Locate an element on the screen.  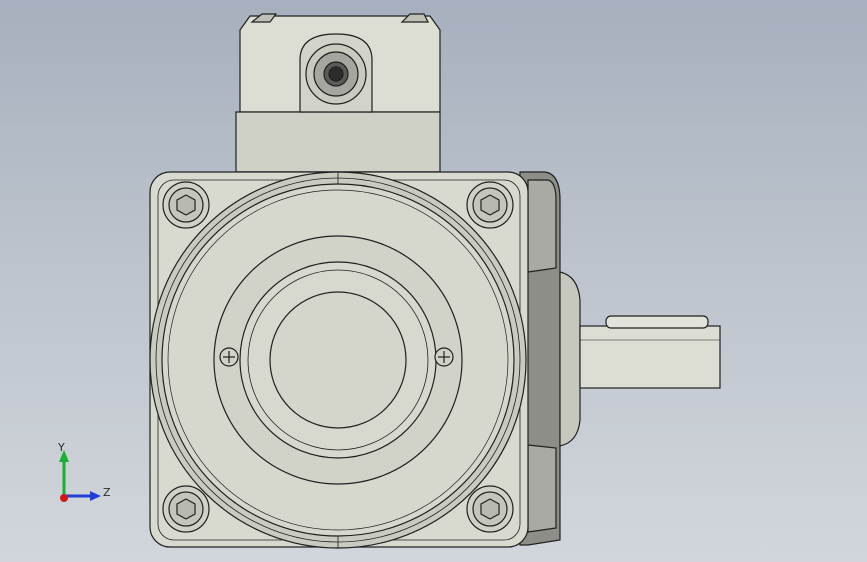
corner-bolt-bottom-right is located at coordinates (490, 509).